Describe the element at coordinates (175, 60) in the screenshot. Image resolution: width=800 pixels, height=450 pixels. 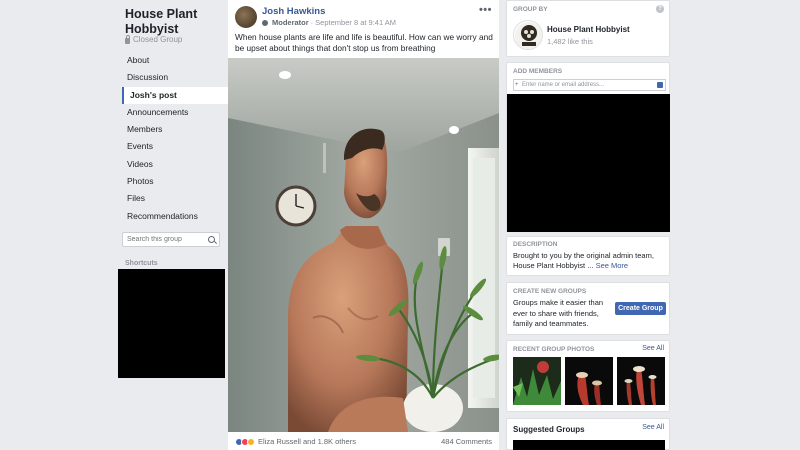
I see `nav-item-about: About` at that location.